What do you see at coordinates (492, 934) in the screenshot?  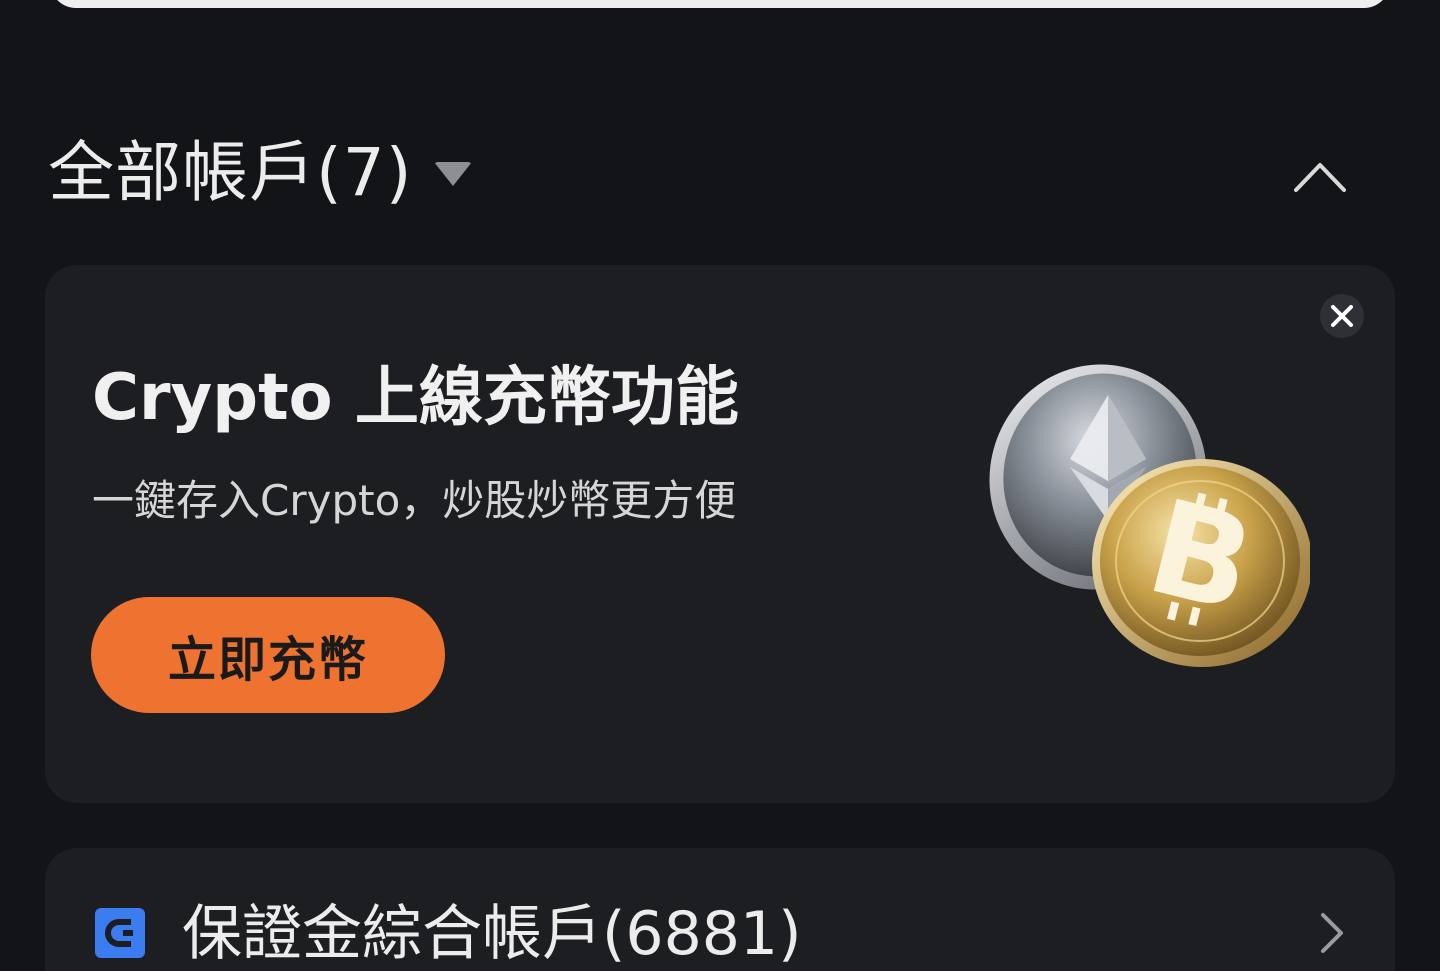 I see `account-label: 保證金綜合帳戶(6881)` at bounding box center [492, 934].